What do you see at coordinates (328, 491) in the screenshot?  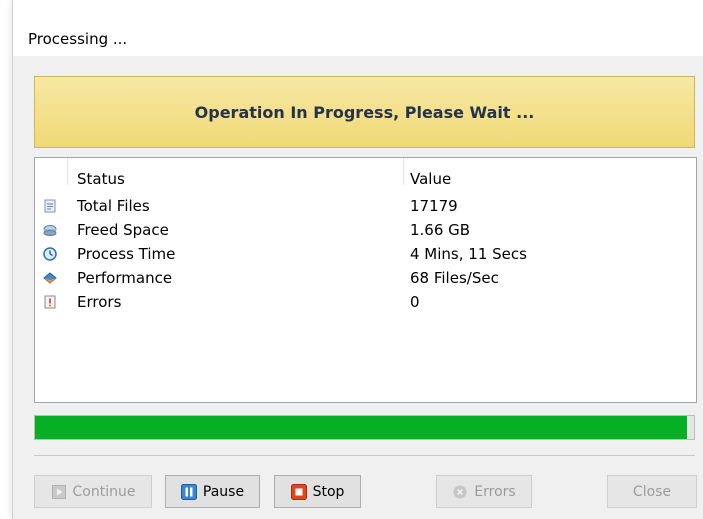 I see `stop-button-label: Stop` at bounding box center [328, 491].